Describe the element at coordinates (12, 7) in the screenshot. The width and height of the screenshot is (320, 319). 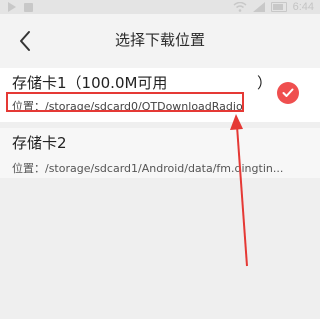
I see `play-icon` at that location.